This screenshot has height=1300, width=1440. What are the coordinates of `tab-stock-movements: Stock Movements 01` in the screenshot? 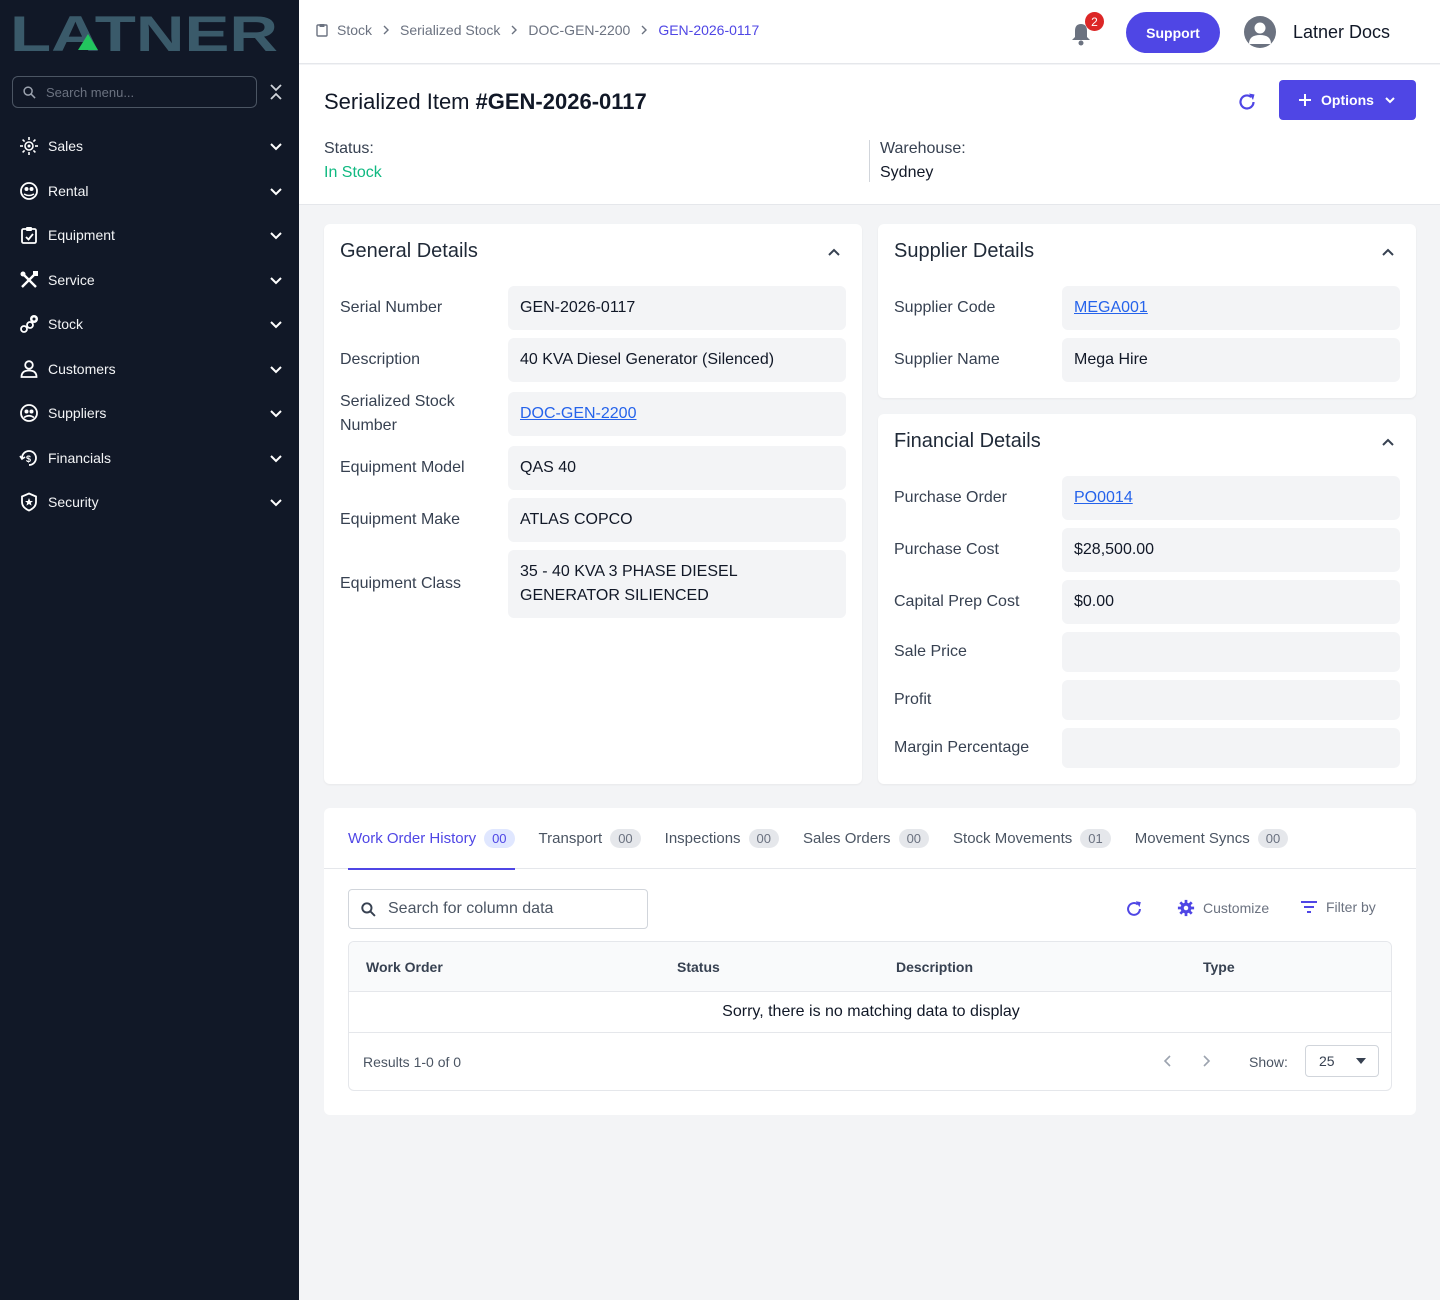 It's located at (1032, 838).